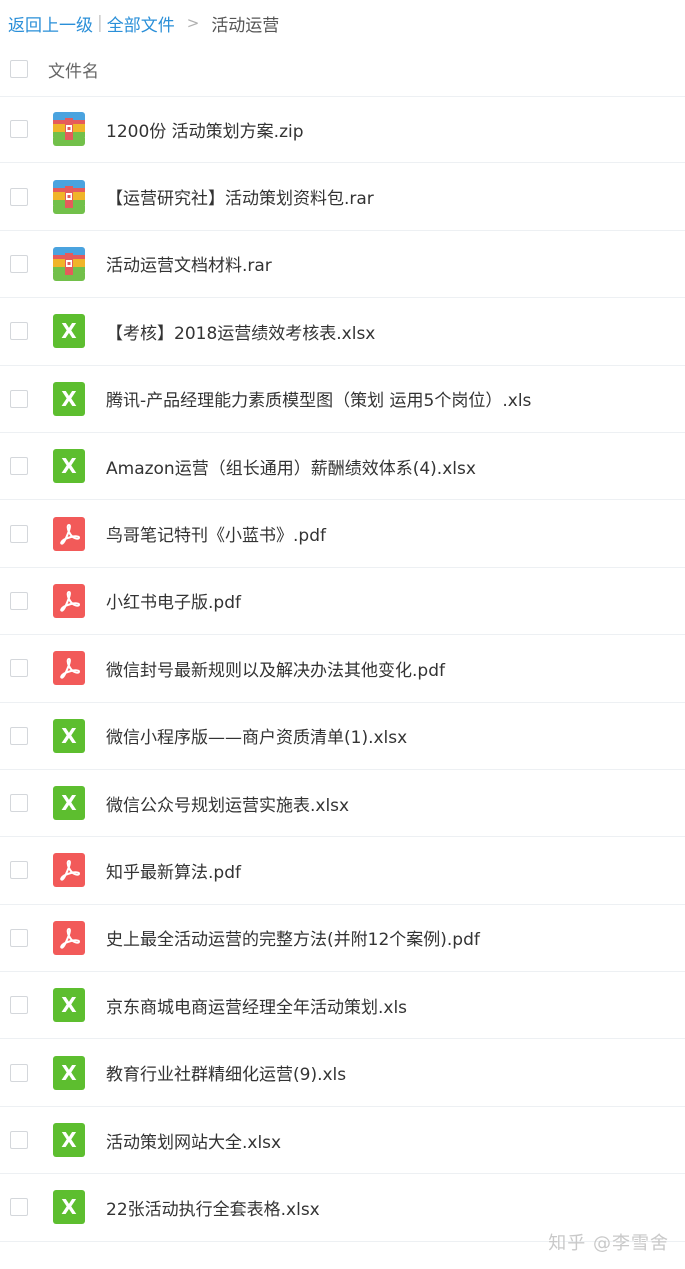  Describe the element at coordinates (342, 130) in the screenshot. I see `file-row: 1200份 活动策划方案.zip` at that location.